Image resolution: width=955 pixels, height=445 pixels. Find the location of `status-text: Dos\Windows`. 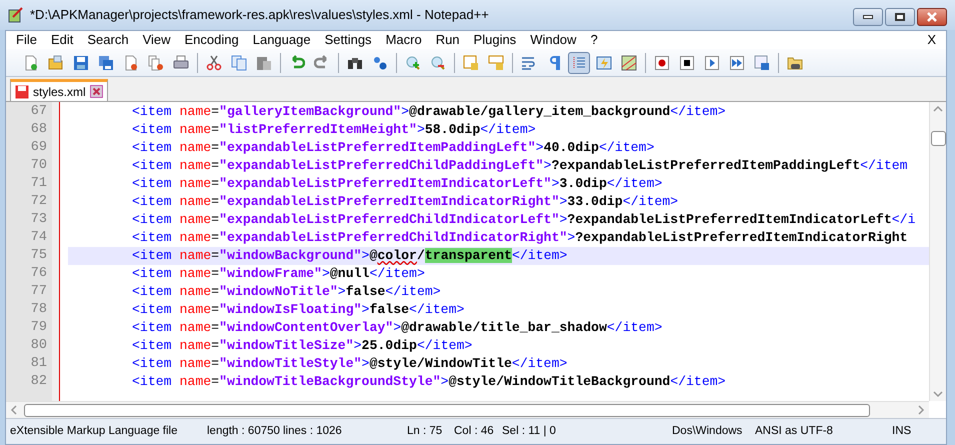

status-text: Dos\Windows is located at coordinates (708, 431).